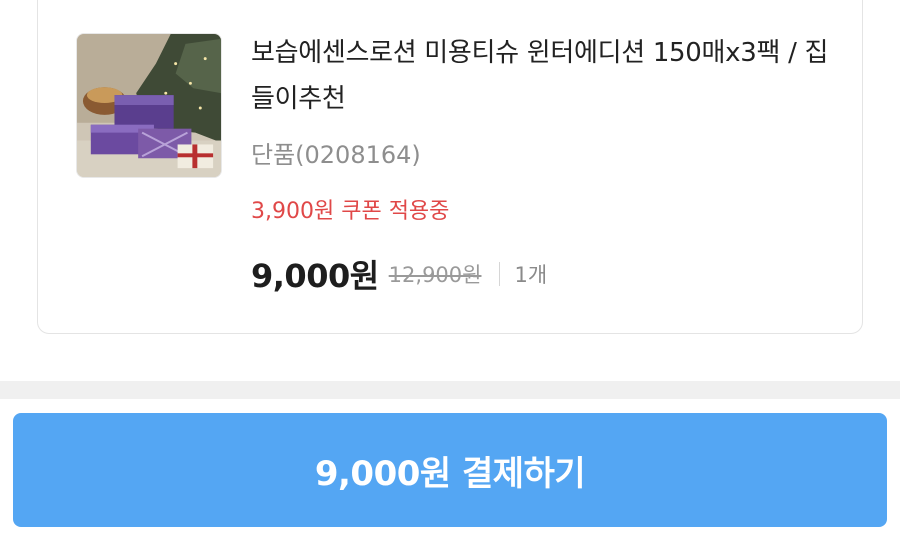 This screenshot has width=900, height=541. Describe the element at coordinates (149, 105) in the screenshot. I see `product-image` at that location.